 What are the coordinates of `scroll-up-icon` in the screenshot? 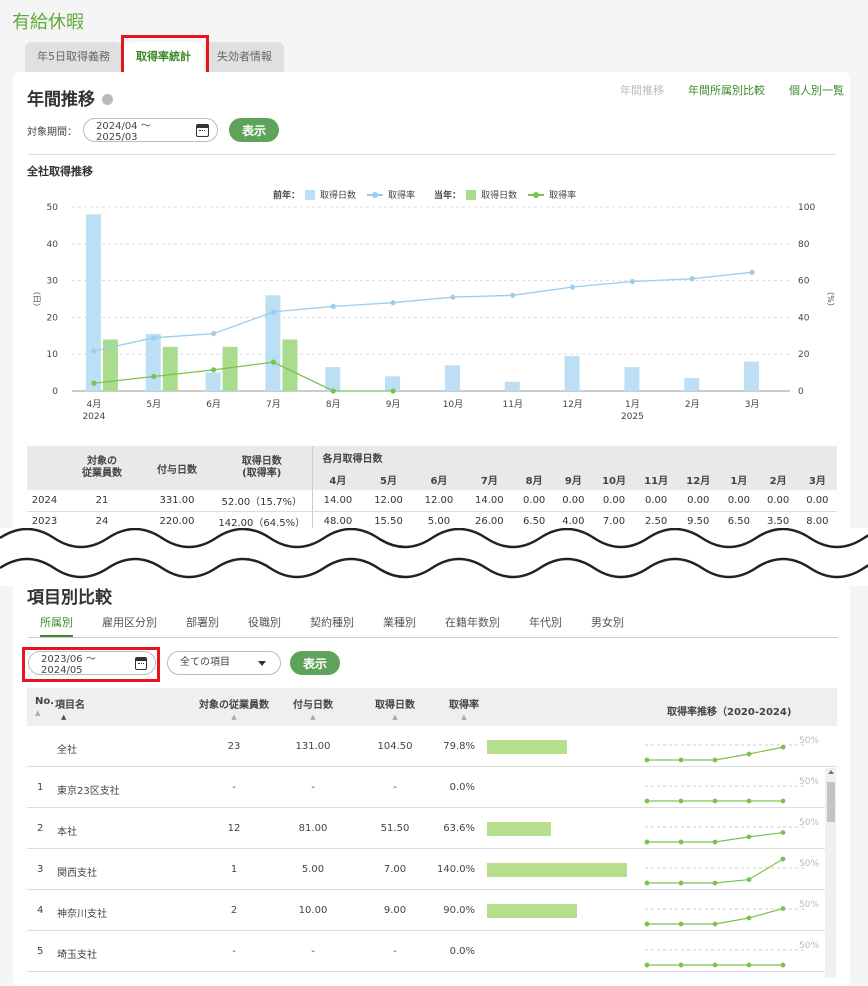 It's located at (831, 772).